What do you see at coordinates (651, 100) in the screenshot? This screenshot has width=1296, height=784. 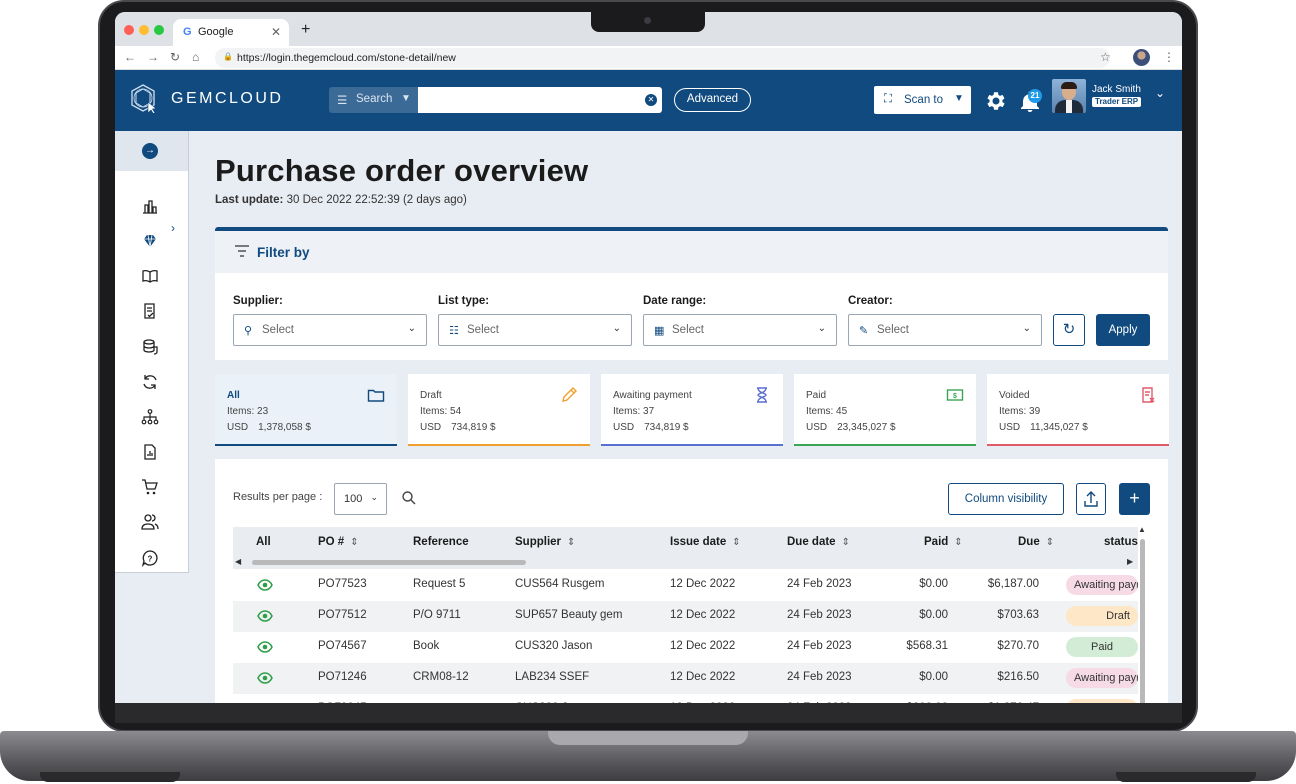 I see `clear-search-icon: ✕` at bounding box center [651, 100].